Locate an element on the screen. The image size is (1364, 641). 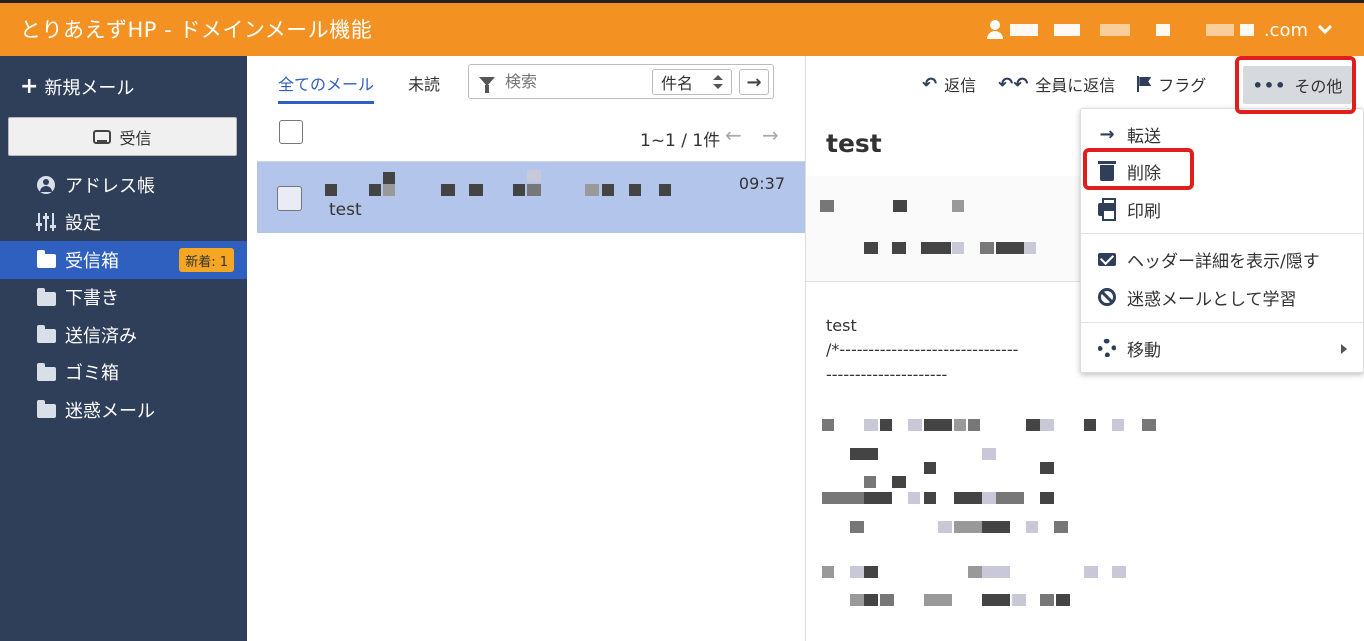
message-toolbar: ↶ 返信 ↶↶ 全員に返信 フラグ is located at coordinates (1075, 84).